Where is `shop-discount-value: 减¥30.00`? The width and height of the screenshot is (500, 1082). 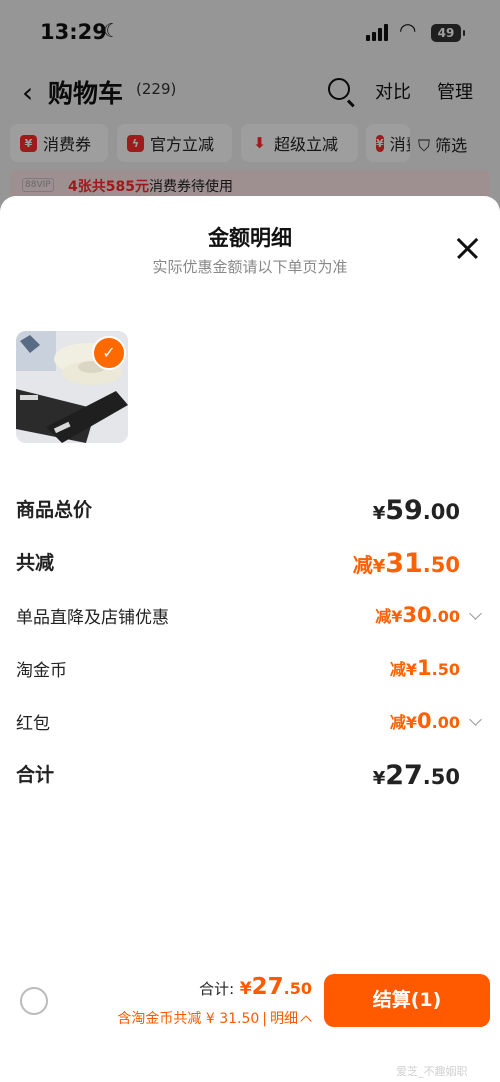
shop-discount-value: 减¥30.00 is located at coordinates (417, 615).